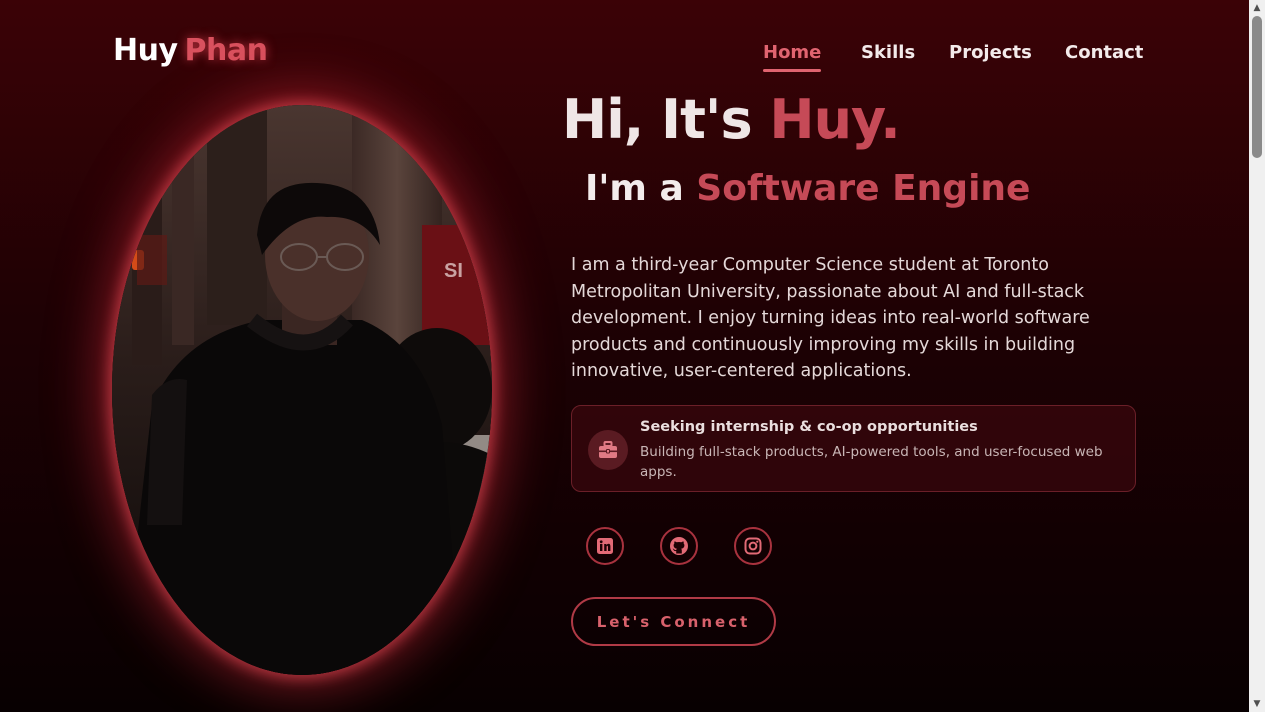 This screenshot has height=712, width=1265. What do you see at coordinates (673, 621) in the screenshot?
I see `lets-connect-button: Let's Connect` at bounding box center [673, 621].